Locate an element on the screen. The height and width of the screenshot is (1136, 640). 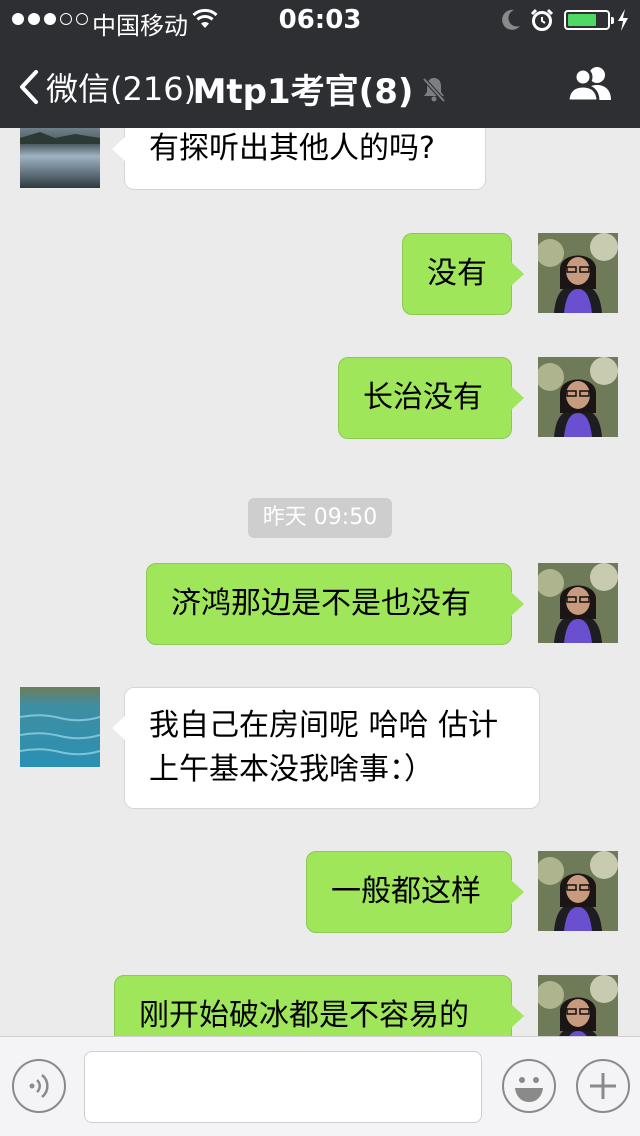
more-options-button is located at coordinates (603, 1086).